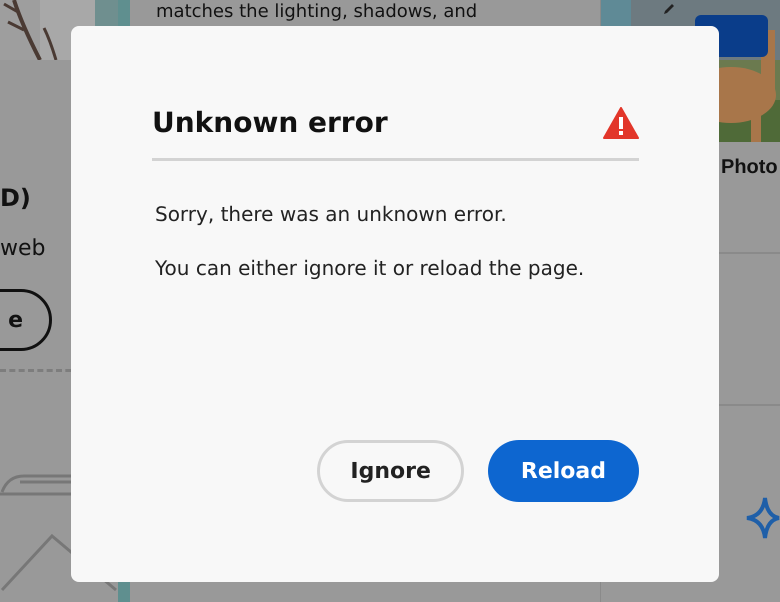  I want to click on card-text: web, so click(23, 249).